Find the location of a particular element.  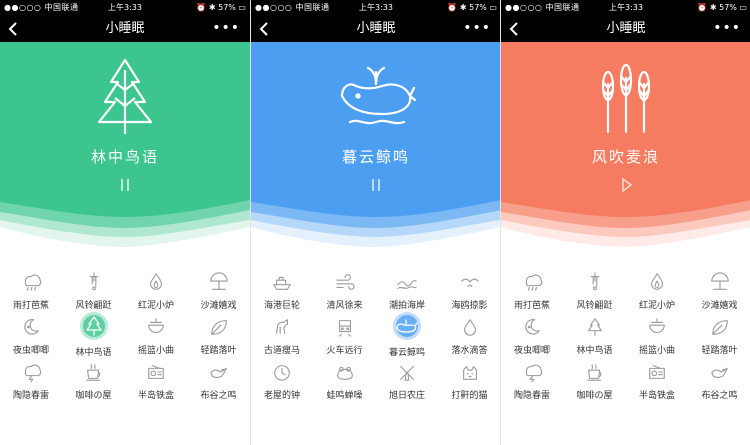

radio-icon is located at coordinates (156, 372).